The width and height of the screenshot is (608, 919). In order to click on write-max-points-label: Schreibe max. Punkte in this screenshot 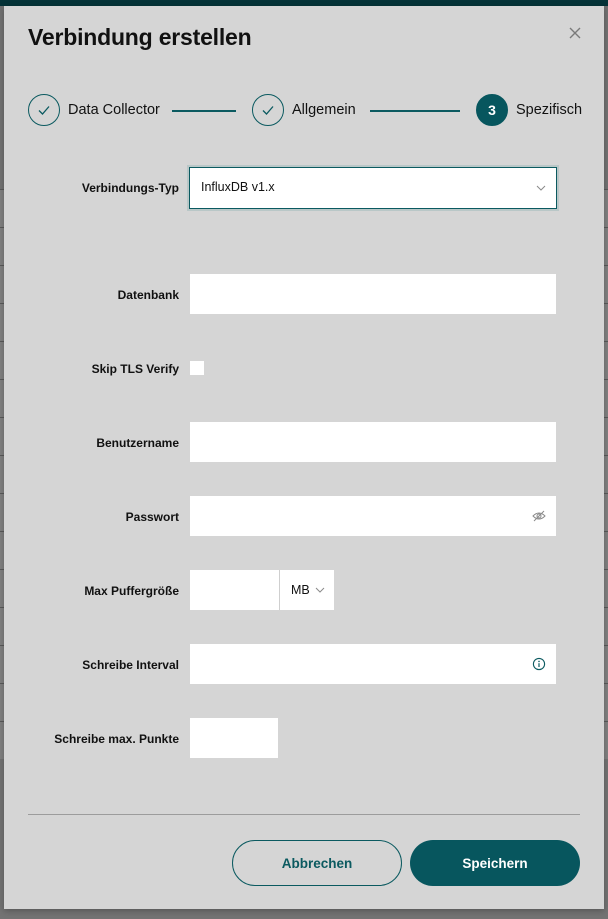, I will do `click(116, 739)`.